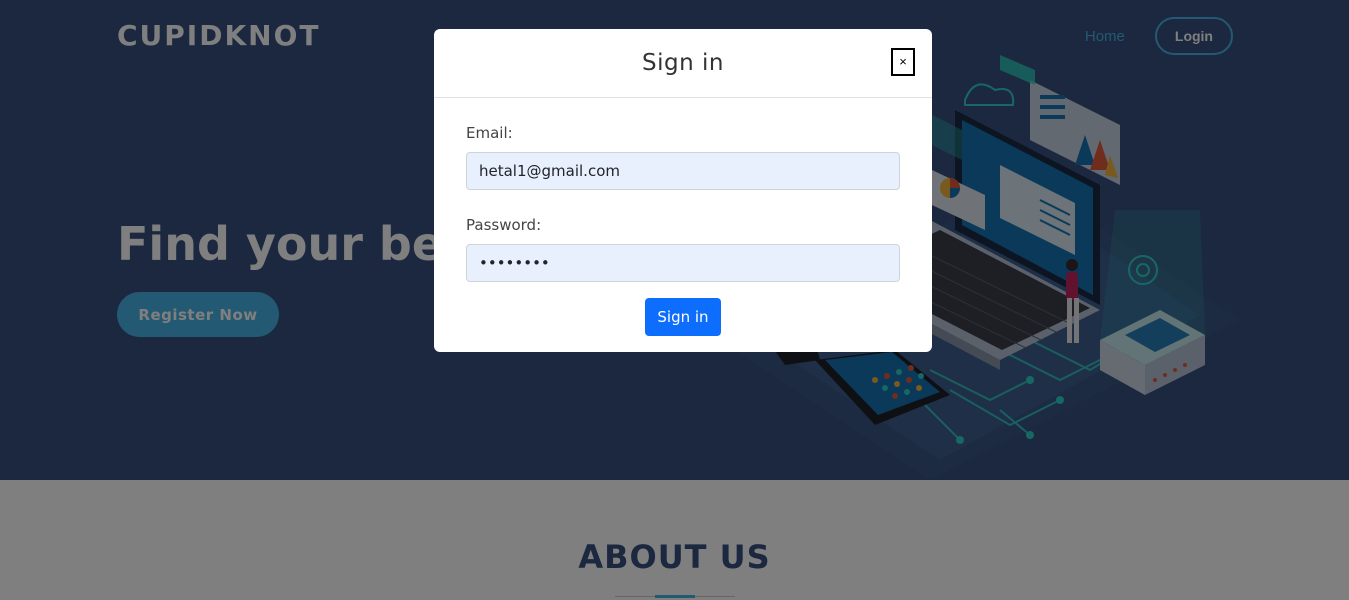 The height and width of the screenshot is (600, 1349). I want to click on password-label: Password:, so click(504, 225).